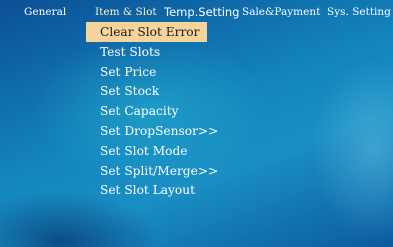  What do you see at coordinates (166, 72) in the screenshot?
I see `menu-item-set-price: Set Price` at bounding box center [166, 72].